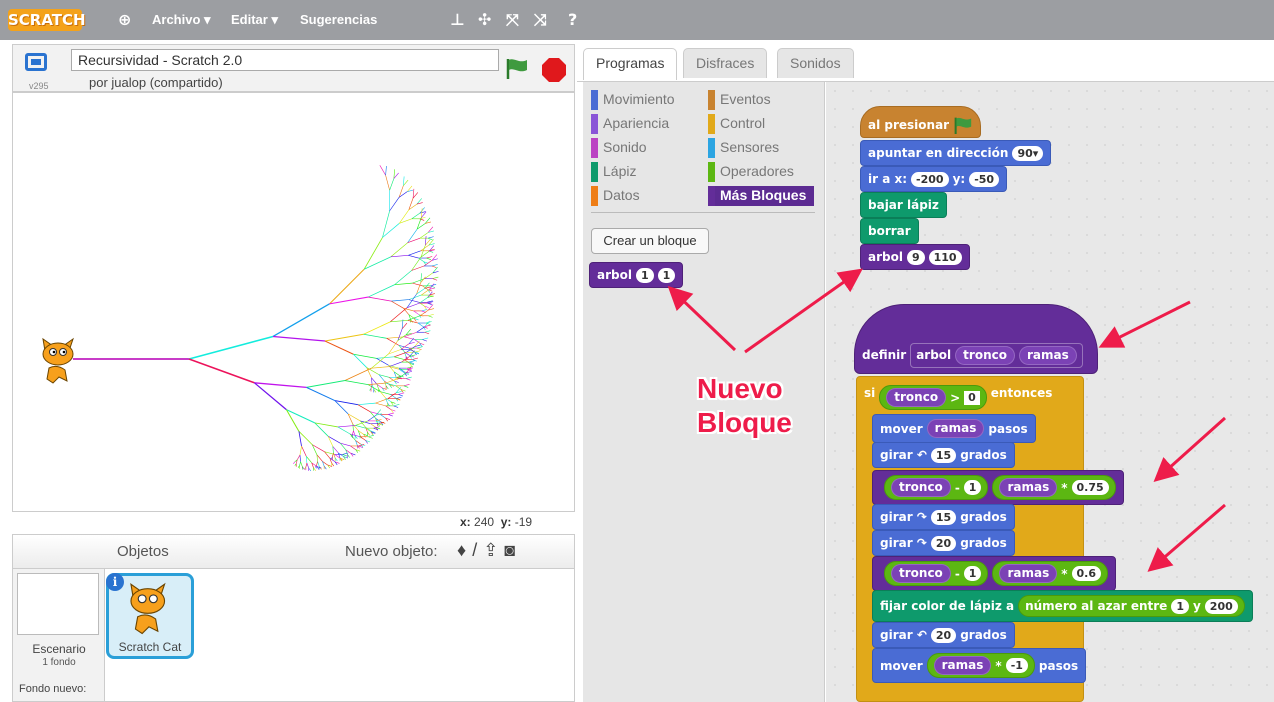 The height and width of the screenshot is (702, 1274). I want to click on scratch-logo: SCRATCH, so click(47, 20).